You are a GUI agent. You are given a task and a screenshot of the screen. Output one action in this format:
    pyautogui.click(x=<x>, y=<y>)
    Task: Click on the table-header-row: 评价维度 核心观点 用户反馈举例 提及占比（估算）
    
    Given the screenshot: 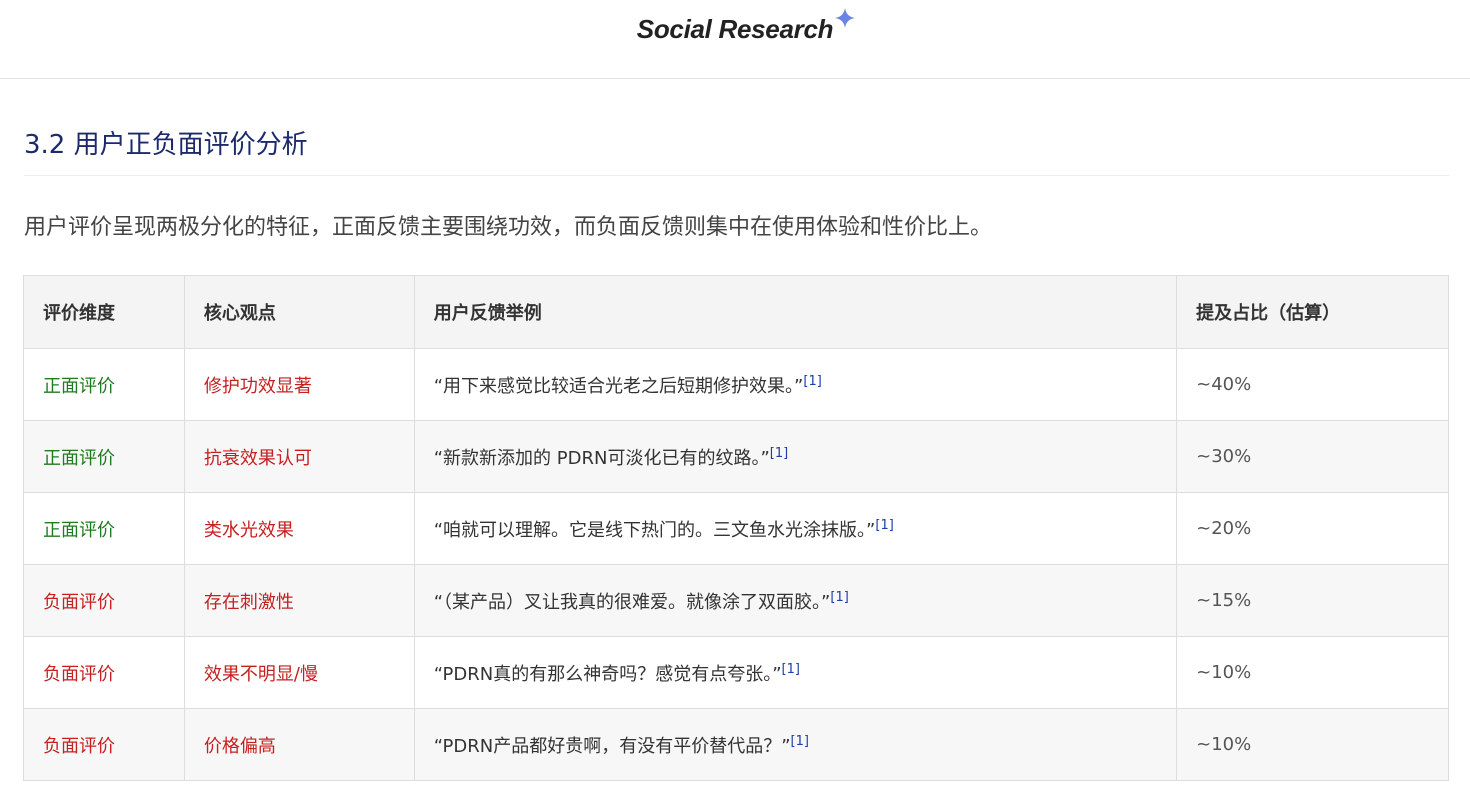 What is the action you would take?
    pyautogui.click(x=736, y=312)
    